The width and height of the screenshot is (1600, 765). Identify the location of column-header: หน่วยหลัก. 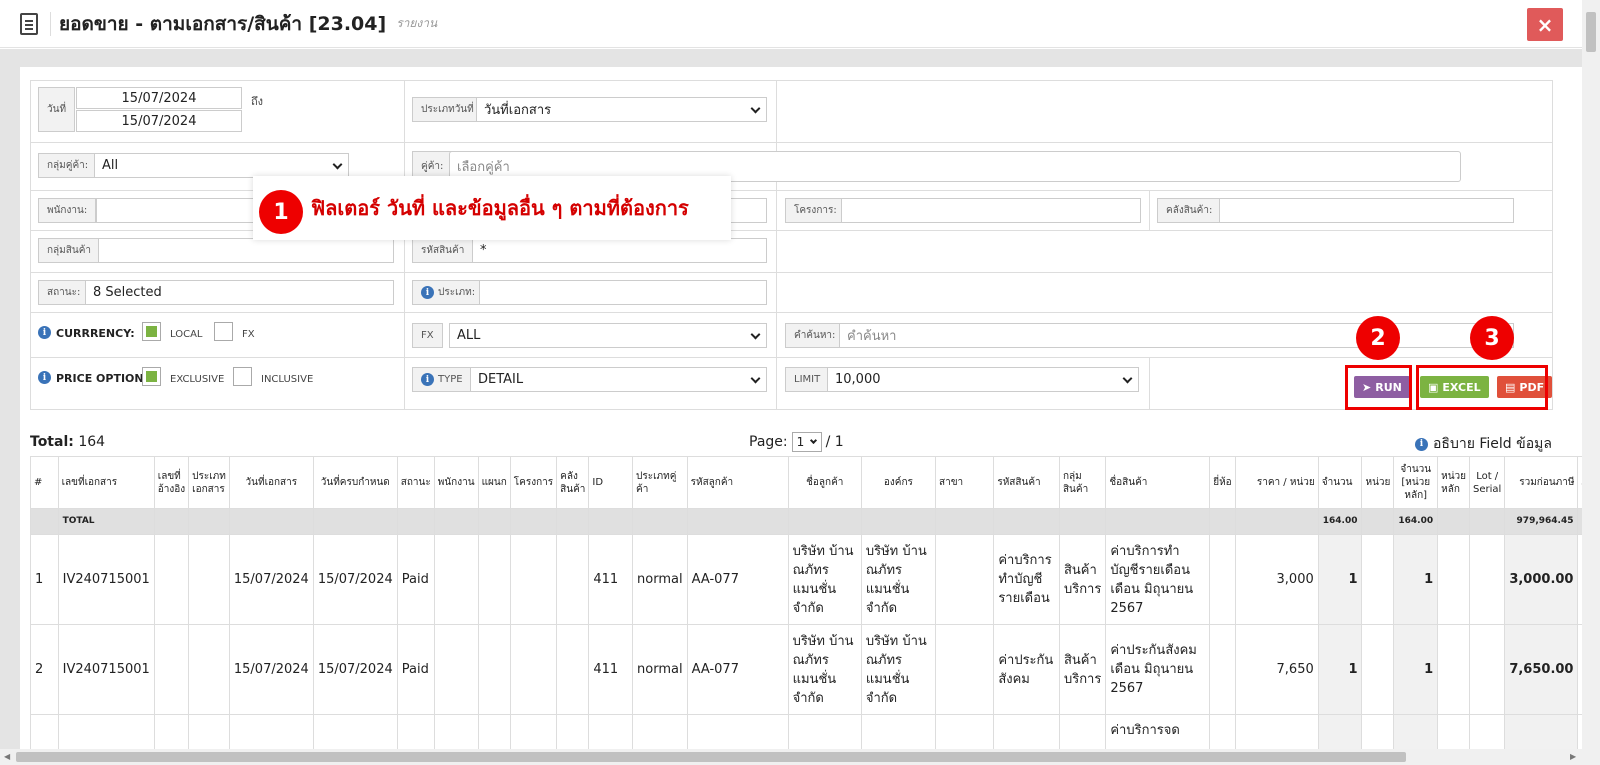
(1454, 482).